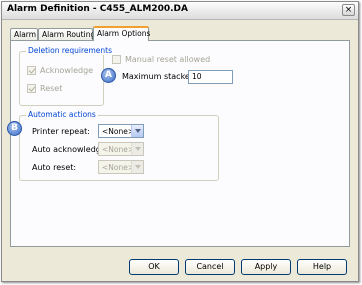 This screenshot has width=362, height=285. What do you see at coordinates (108, 75) in the screenshot?
I see `callout-a-icon: A` at bounding box center [108, 75].